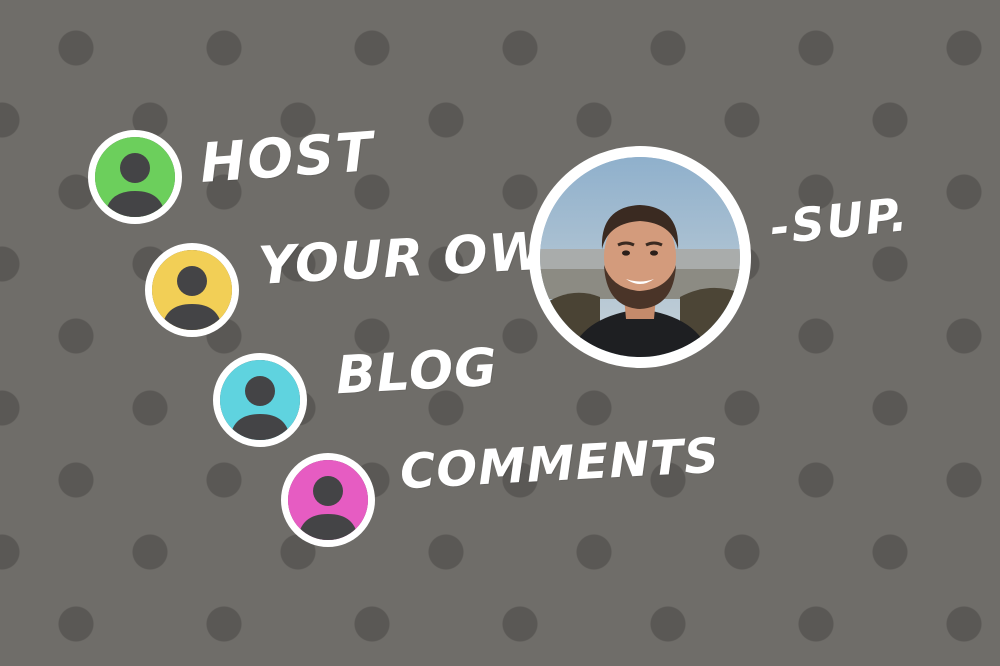  What do you see at coordinates (640, 257) in the screenshot?
I see `author-photo` at bounding box center [640, 257].